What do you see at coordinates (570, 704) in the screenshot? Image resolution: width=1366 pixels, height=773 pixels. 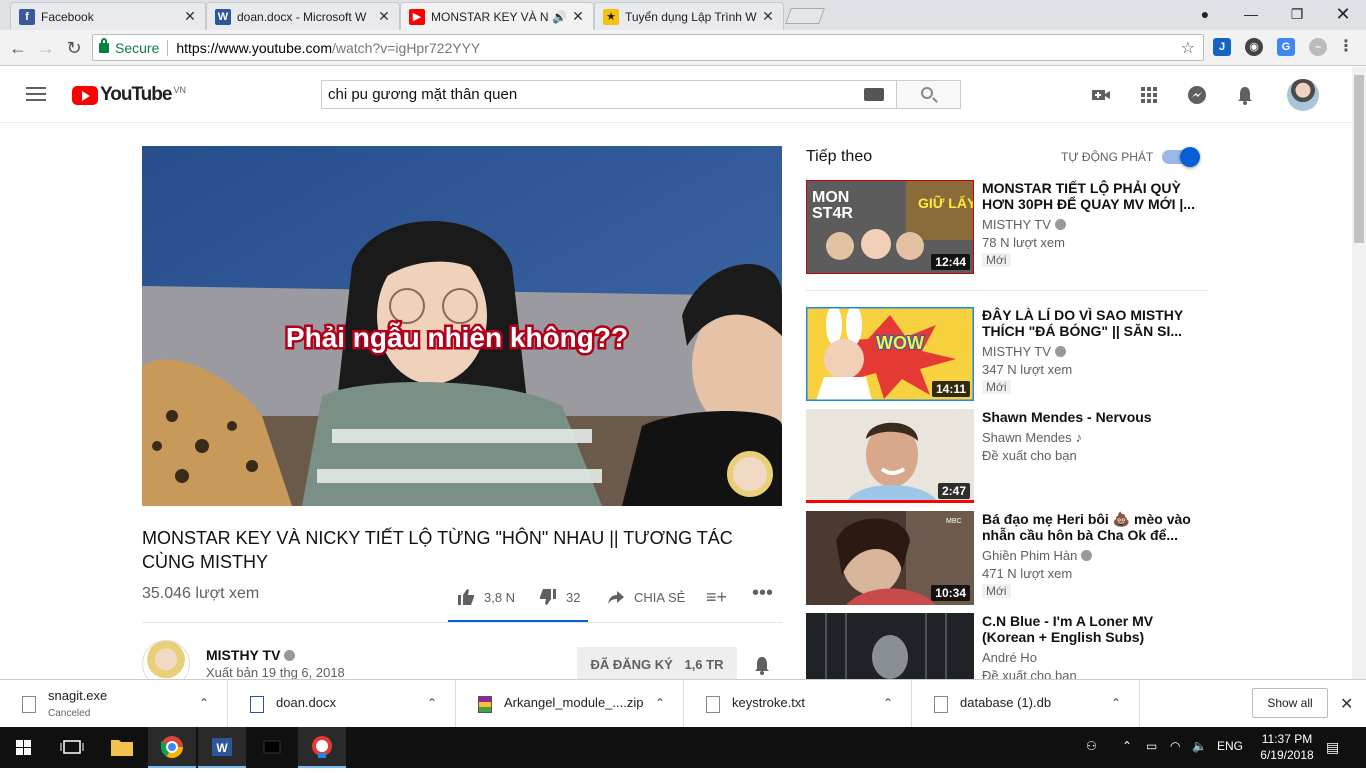 I see `download-item: Arkangel_module_....zip ⌃` at bounding box center [570, 704].